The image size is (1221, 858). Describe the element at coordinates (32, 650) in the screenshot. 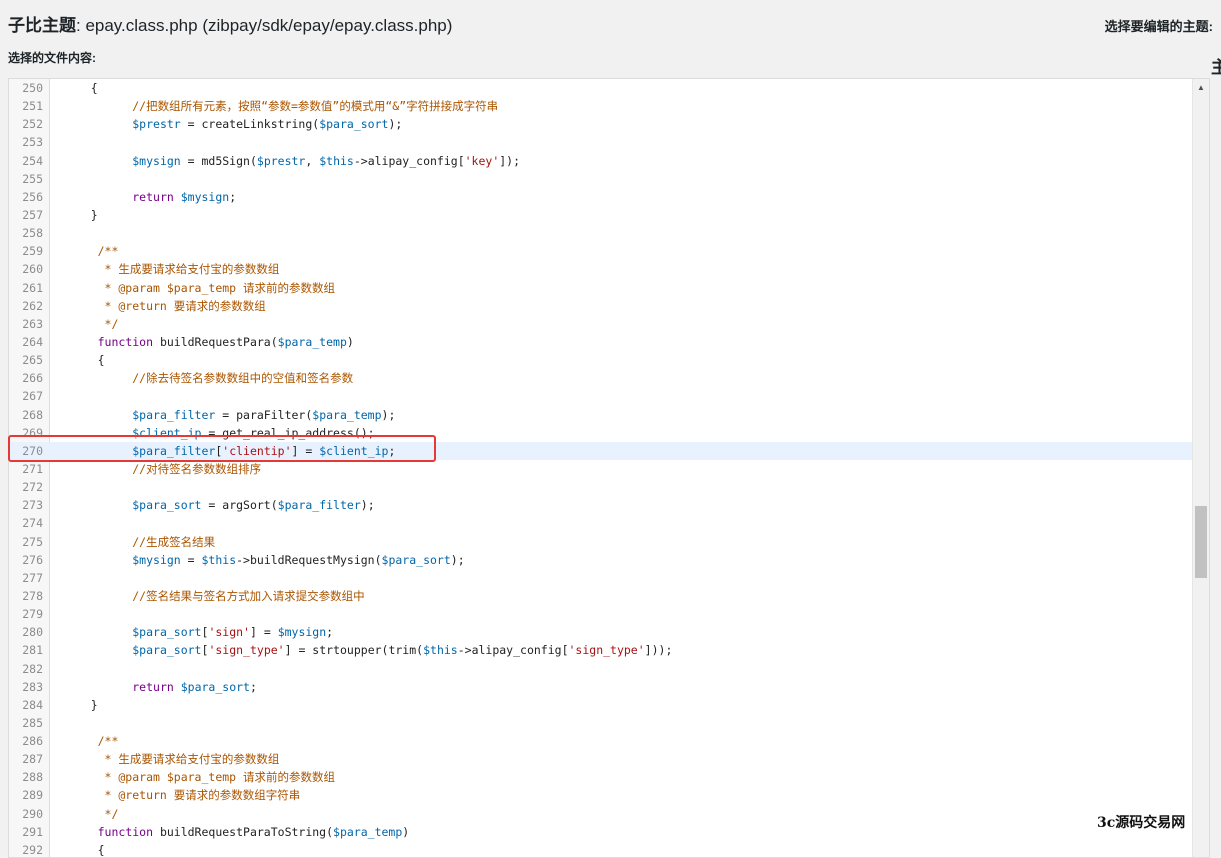

I see `line-number: 281` at that location.